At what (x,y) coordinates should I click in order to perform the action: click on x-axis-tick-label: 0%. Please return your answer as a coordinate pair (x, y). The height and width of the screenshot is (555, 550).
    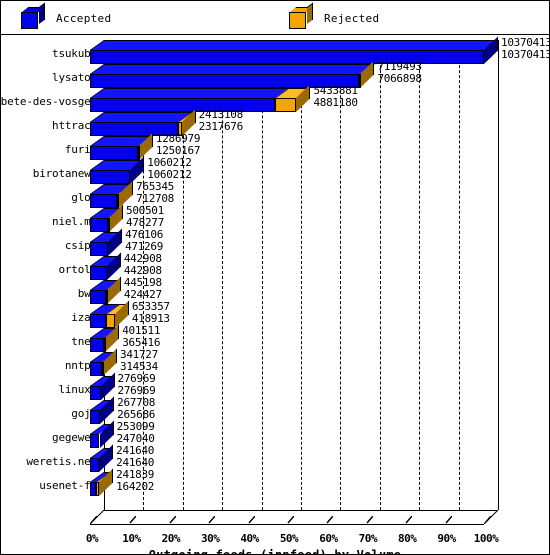
    Looking at the image, I should click on (92, 538).